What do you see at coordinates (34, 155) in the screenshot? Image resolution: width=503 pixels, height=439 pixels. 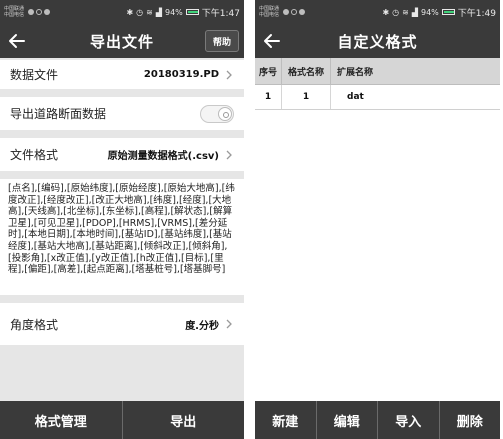 I see `file-format-label: 文件格式` at bounding box center [34, 155].